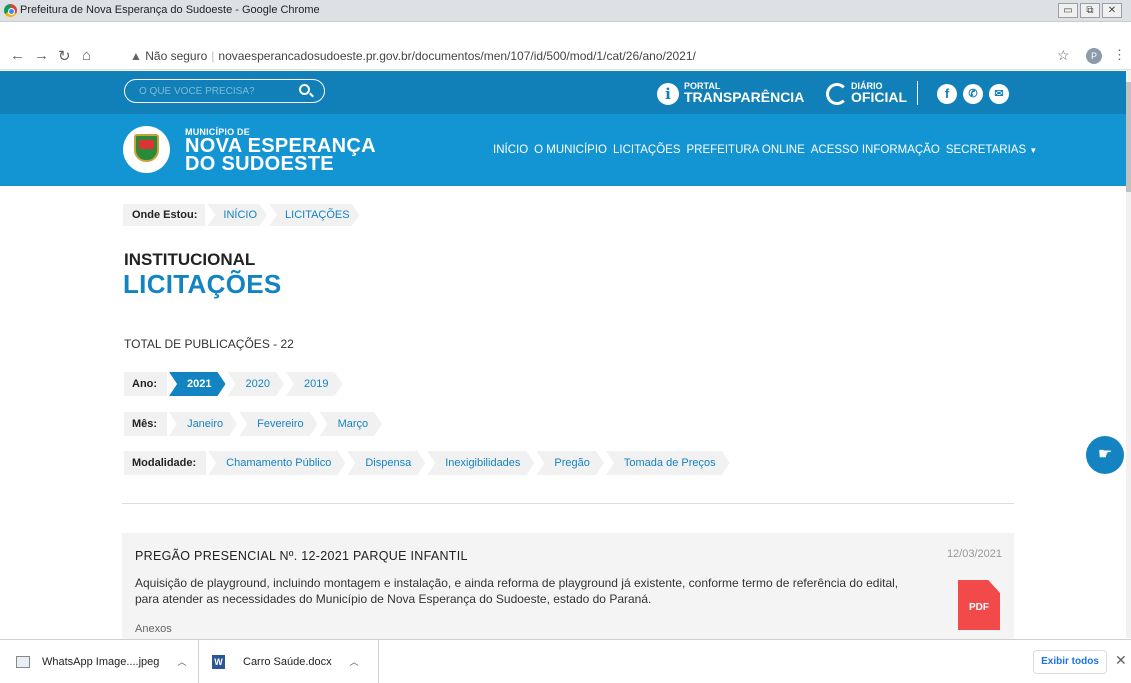 The image size is (1131, 683). Describe the element at coordinates (256, 384) in the screenshot. I see `filter-year-2020: 2020` at that location.